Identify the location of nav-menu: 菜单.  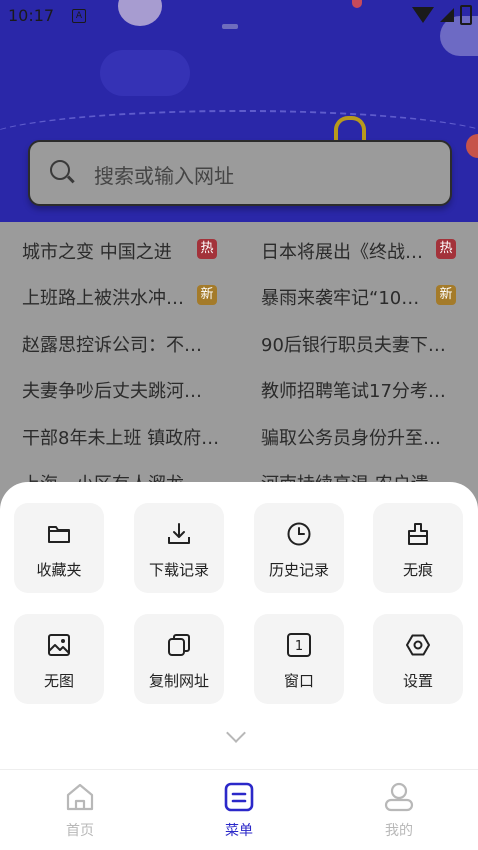
(239, 810).